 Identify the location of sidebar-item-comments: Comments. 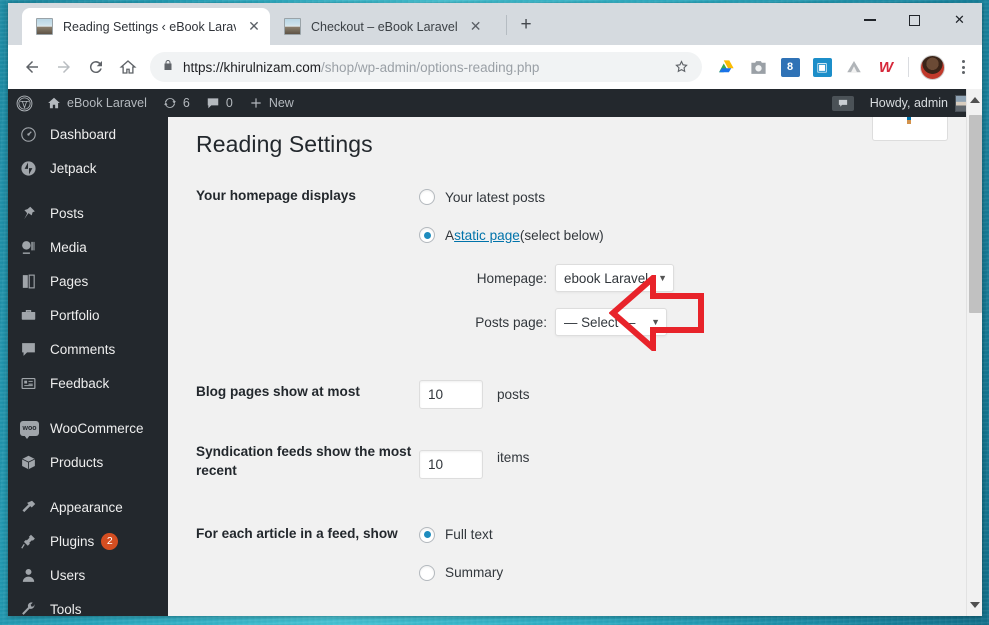
(88, 349).